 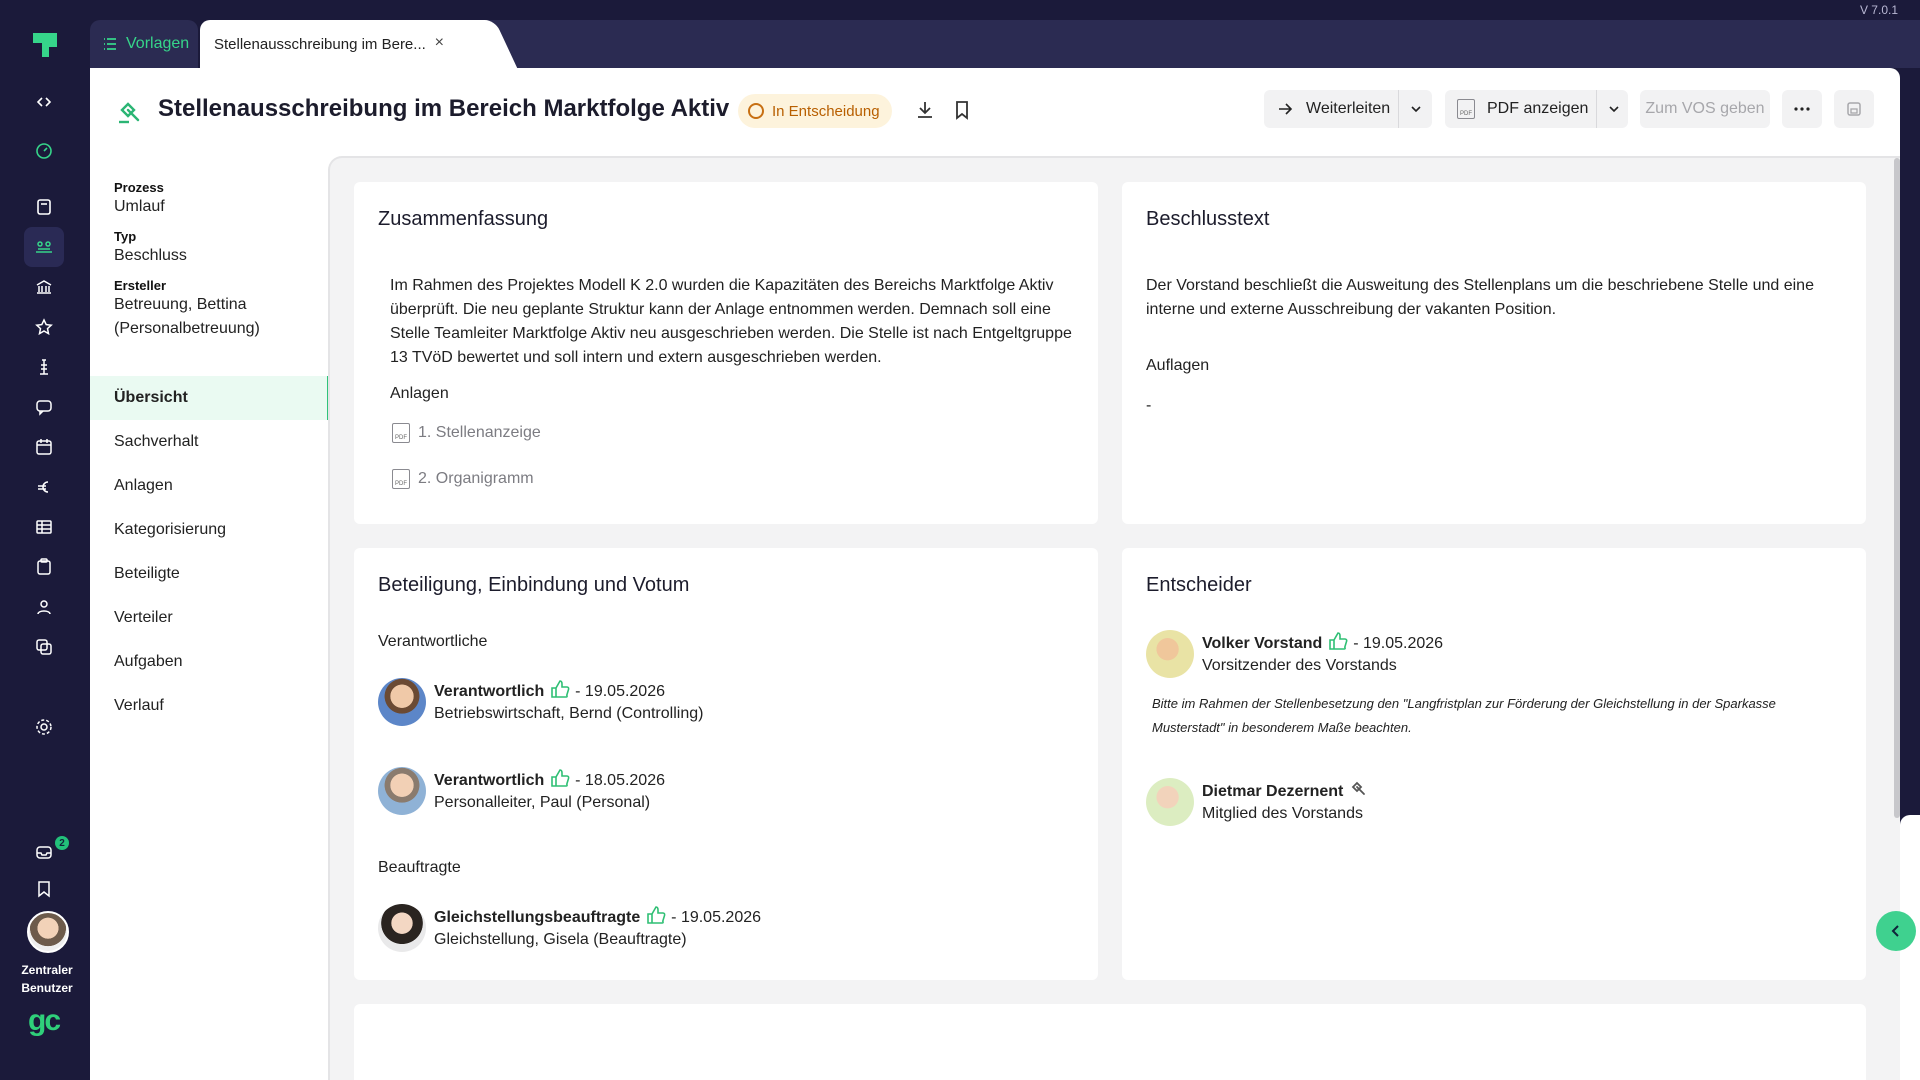 I want to click on bank-icon, so click(x=44, y=287).